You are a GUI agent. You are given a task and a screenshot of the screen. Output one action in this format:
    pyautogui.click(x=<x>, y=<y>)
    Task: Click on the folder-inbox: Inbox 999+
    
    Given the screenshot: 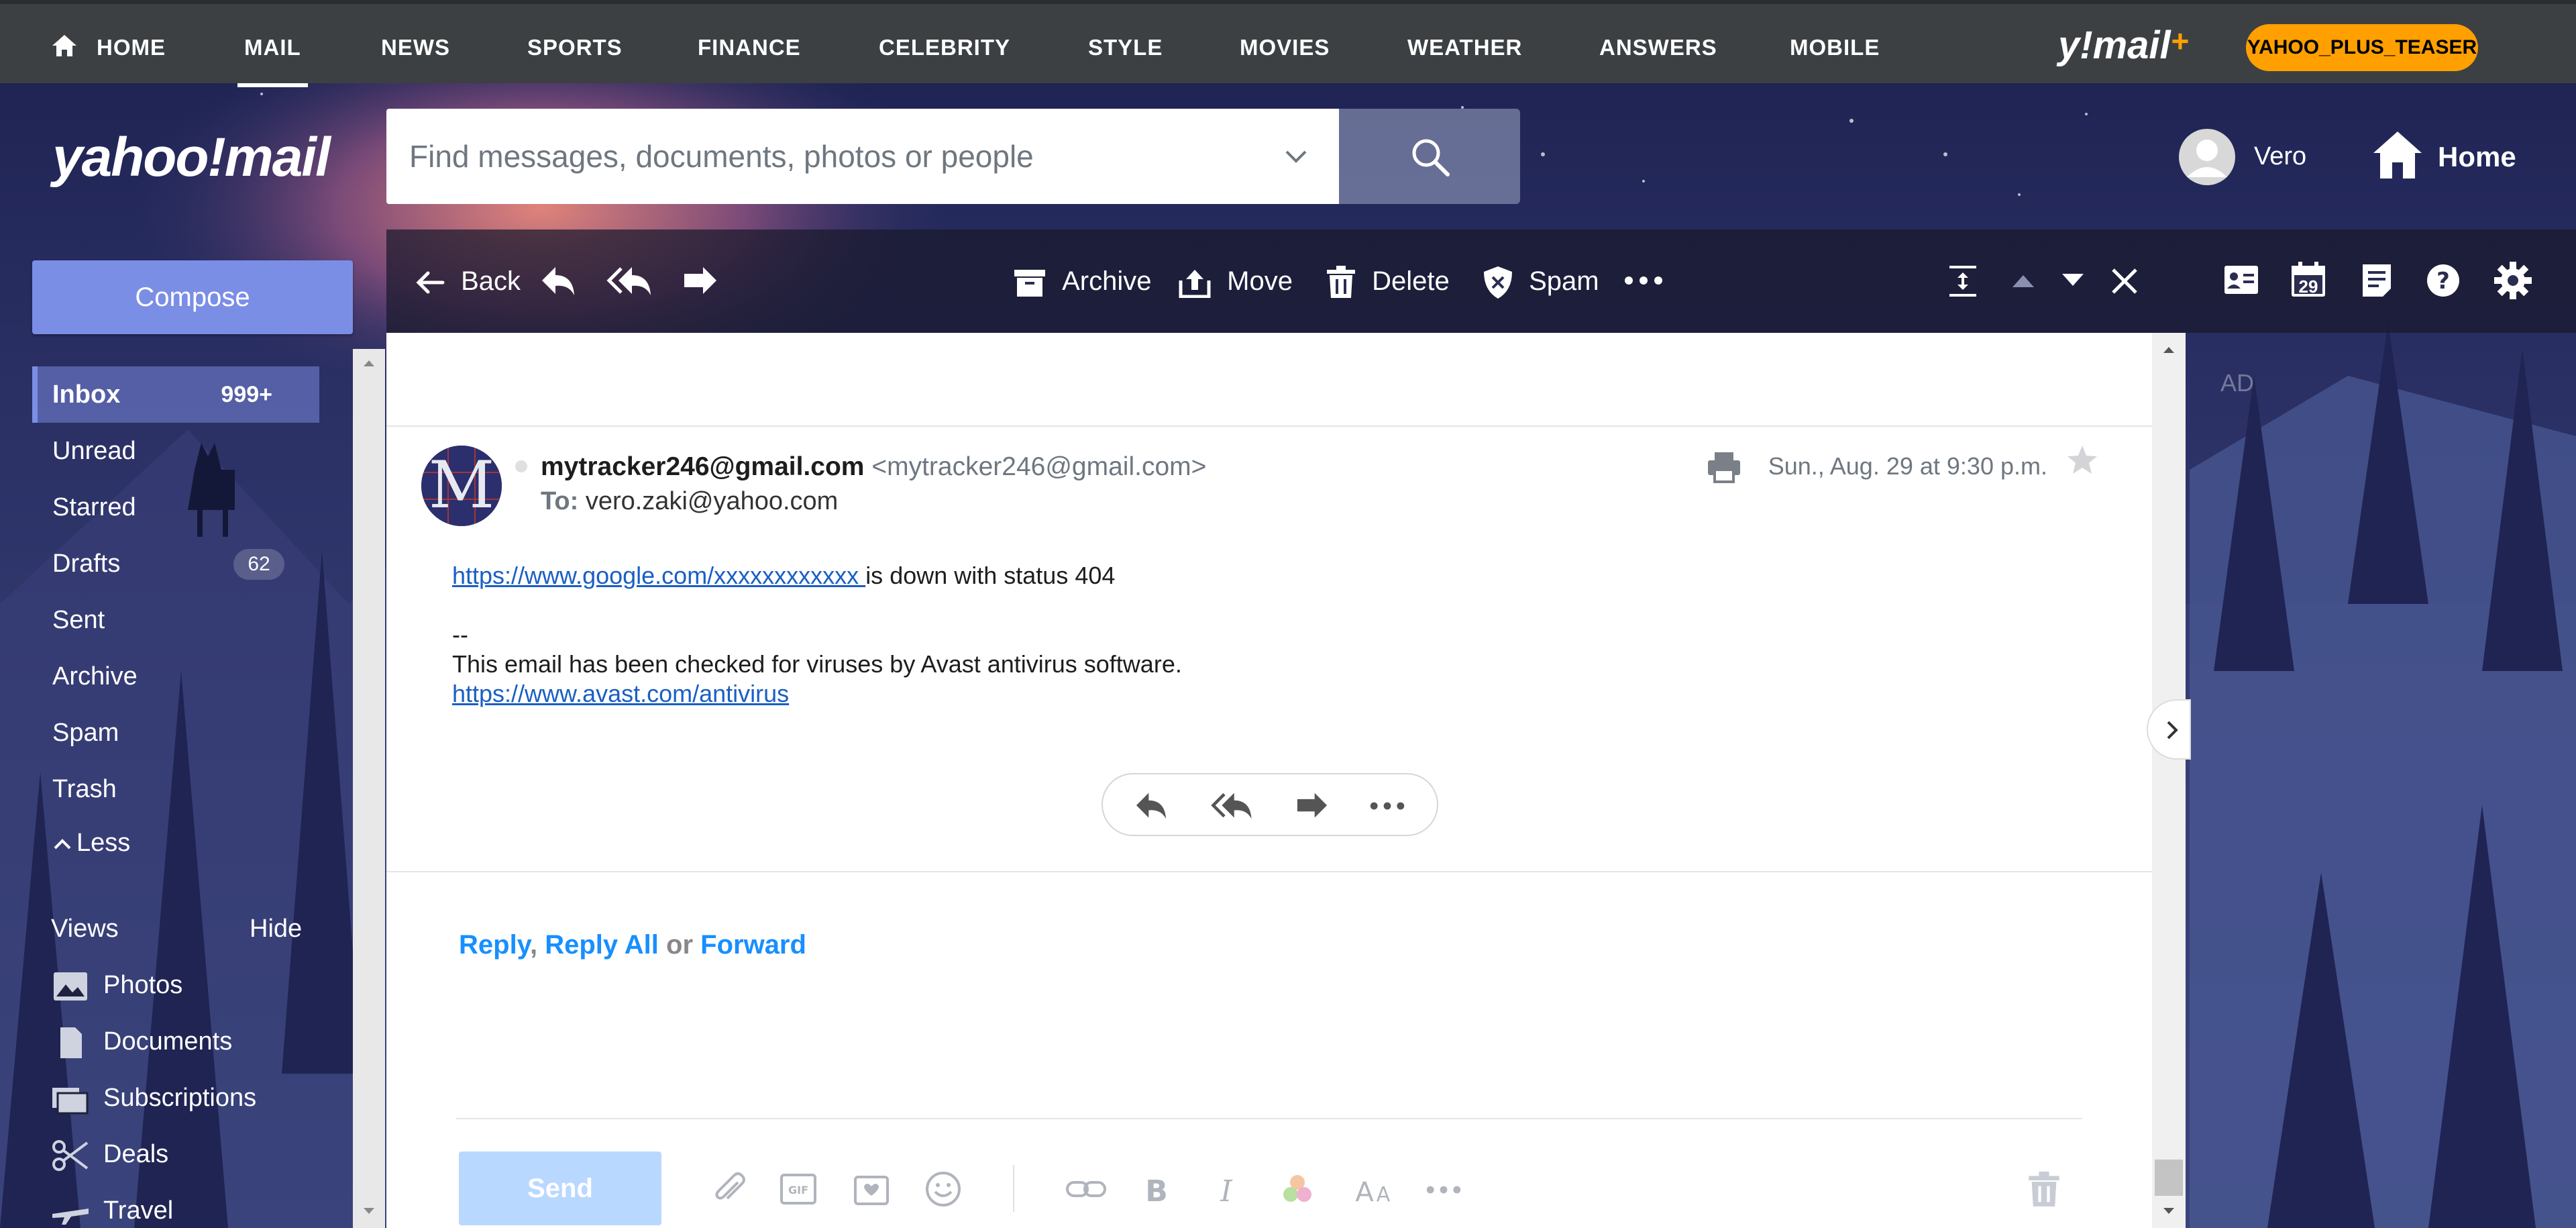 What is the action you would take?
    pyautogui.click(x=175, y=394)
    